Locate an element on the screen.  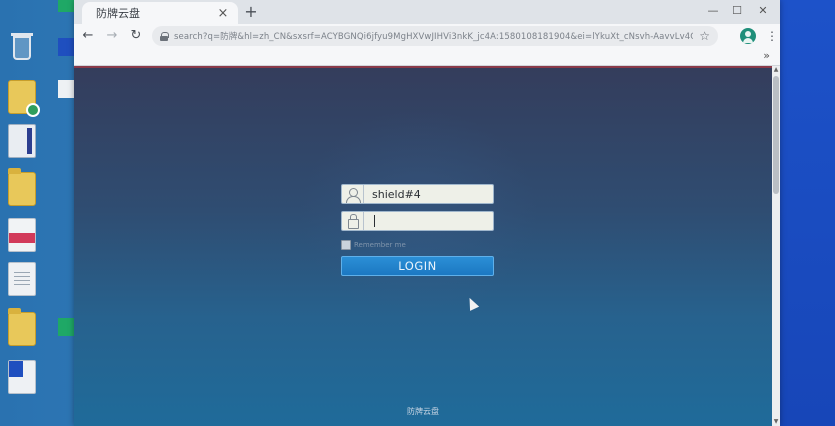
tab-close-icon: × is located at coordinates (223, 13).